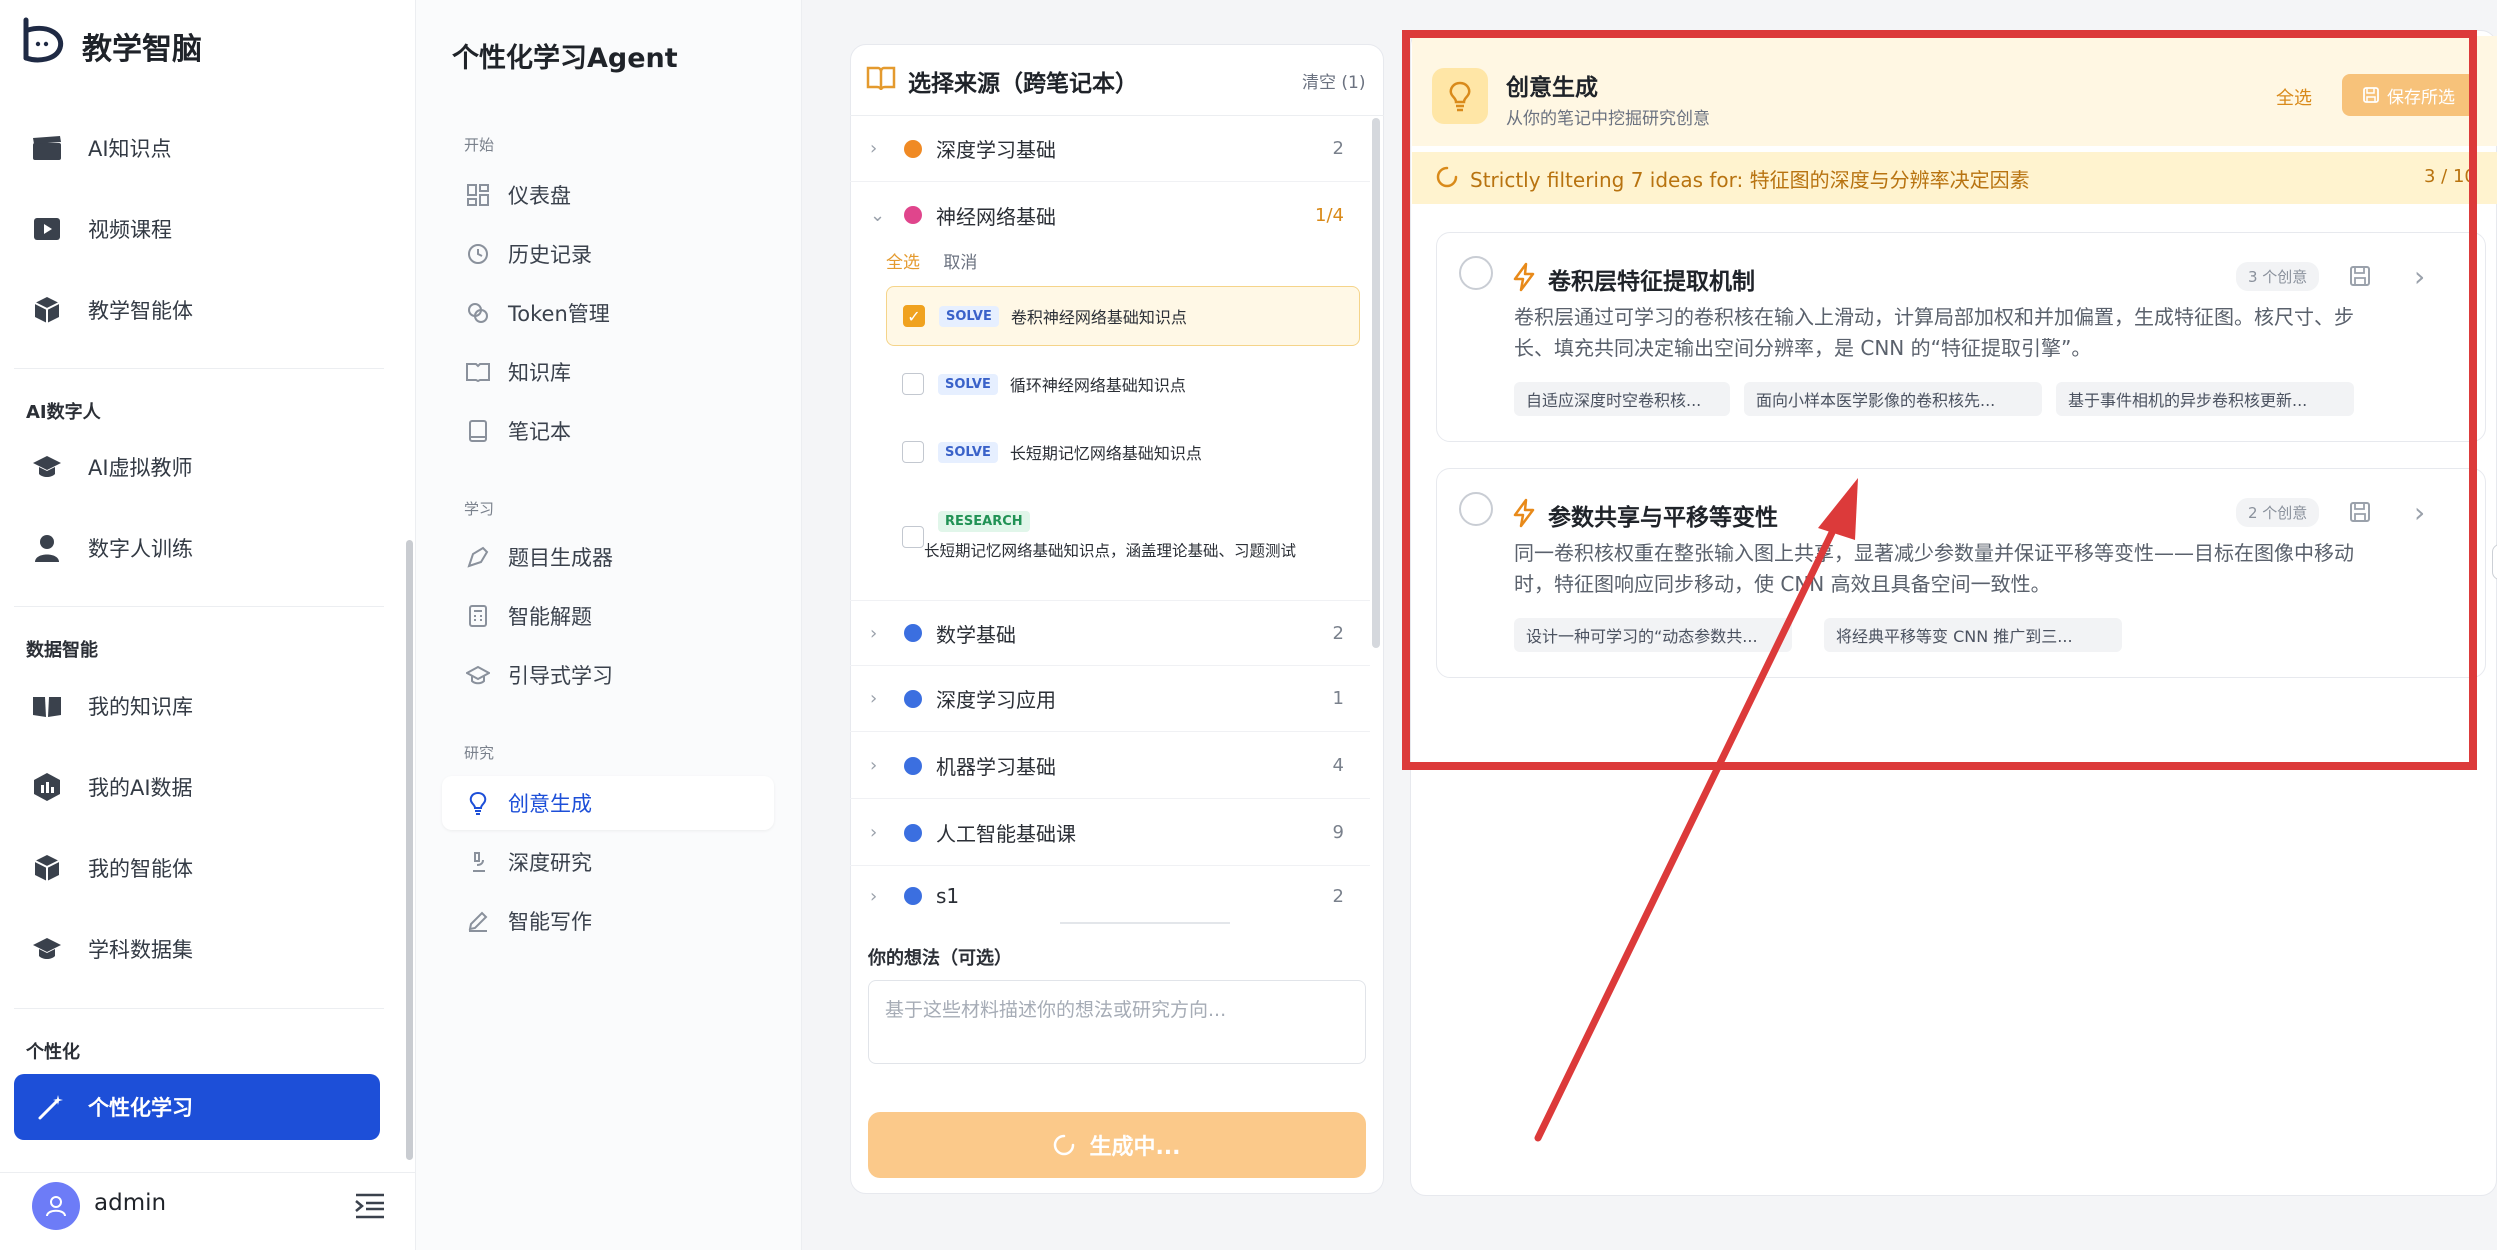  I want to click on sidebar-item-label: 学科数据集, so click(140, 950).